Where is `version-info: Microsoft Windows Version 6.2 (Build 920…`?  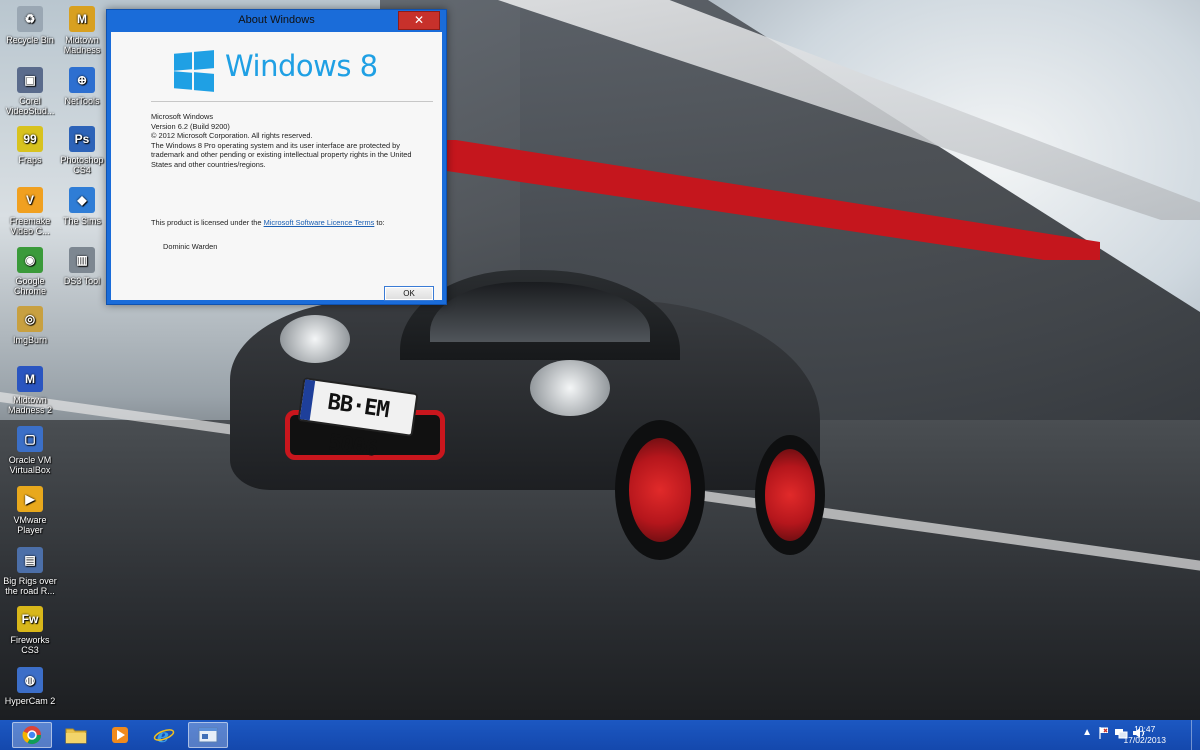 version-info: Microsoft Windows Version 6.2 (Build 920… is located at coordinates (286, 141).